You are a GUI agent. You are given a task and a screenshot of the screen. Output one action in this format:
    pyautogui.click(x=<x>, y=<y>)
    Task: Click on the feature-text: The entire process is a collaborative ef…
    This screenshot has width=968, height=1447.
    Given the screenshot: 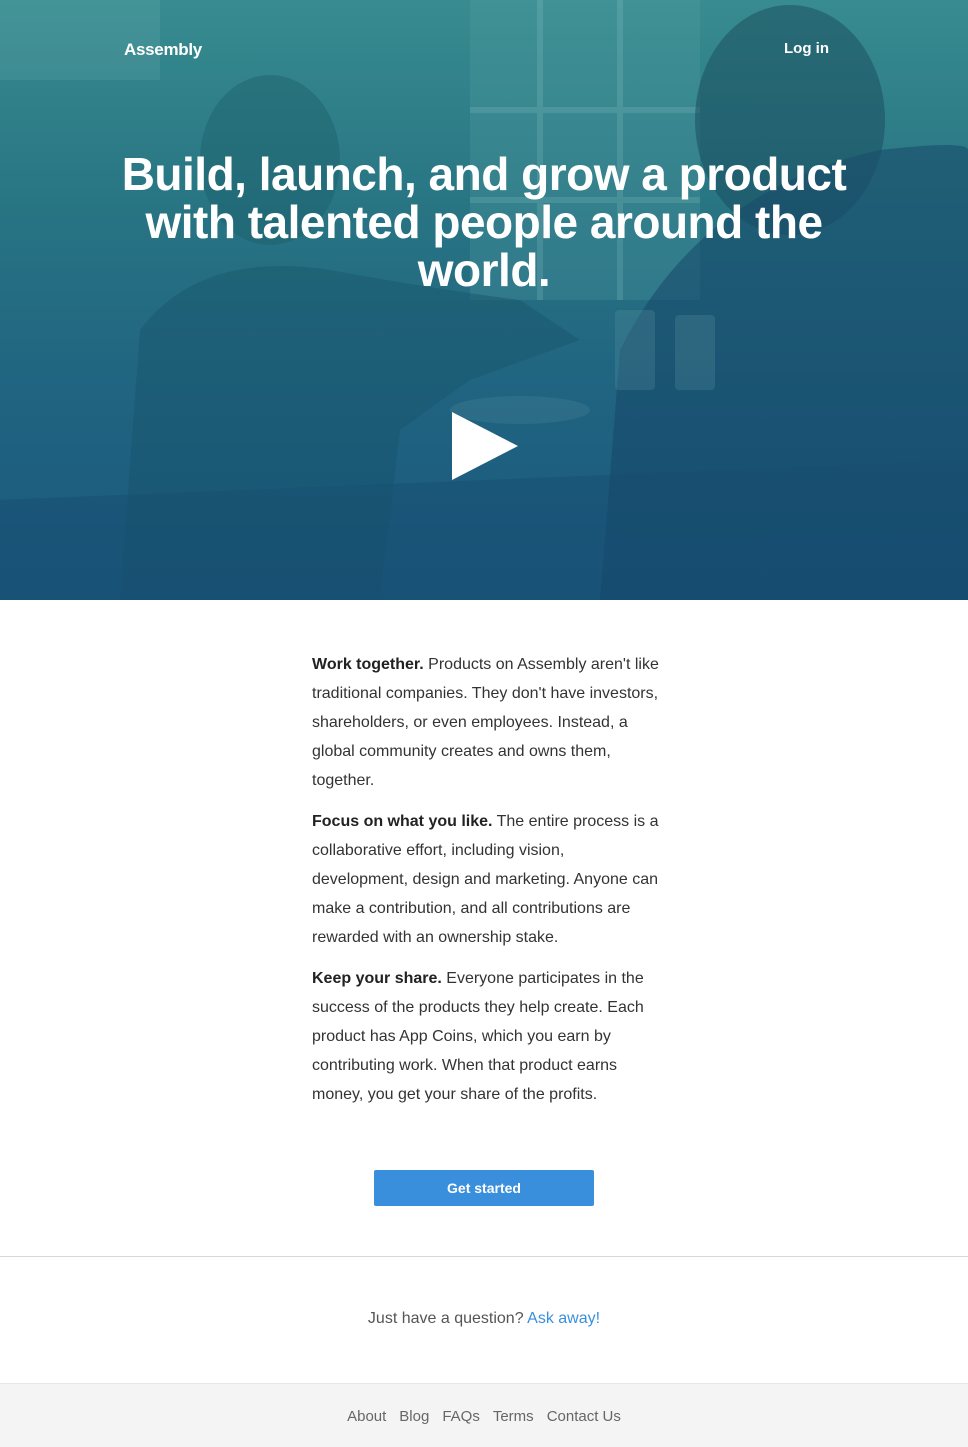 What is the action you would take?
    pyautogui.click(x=485, y=879)
    